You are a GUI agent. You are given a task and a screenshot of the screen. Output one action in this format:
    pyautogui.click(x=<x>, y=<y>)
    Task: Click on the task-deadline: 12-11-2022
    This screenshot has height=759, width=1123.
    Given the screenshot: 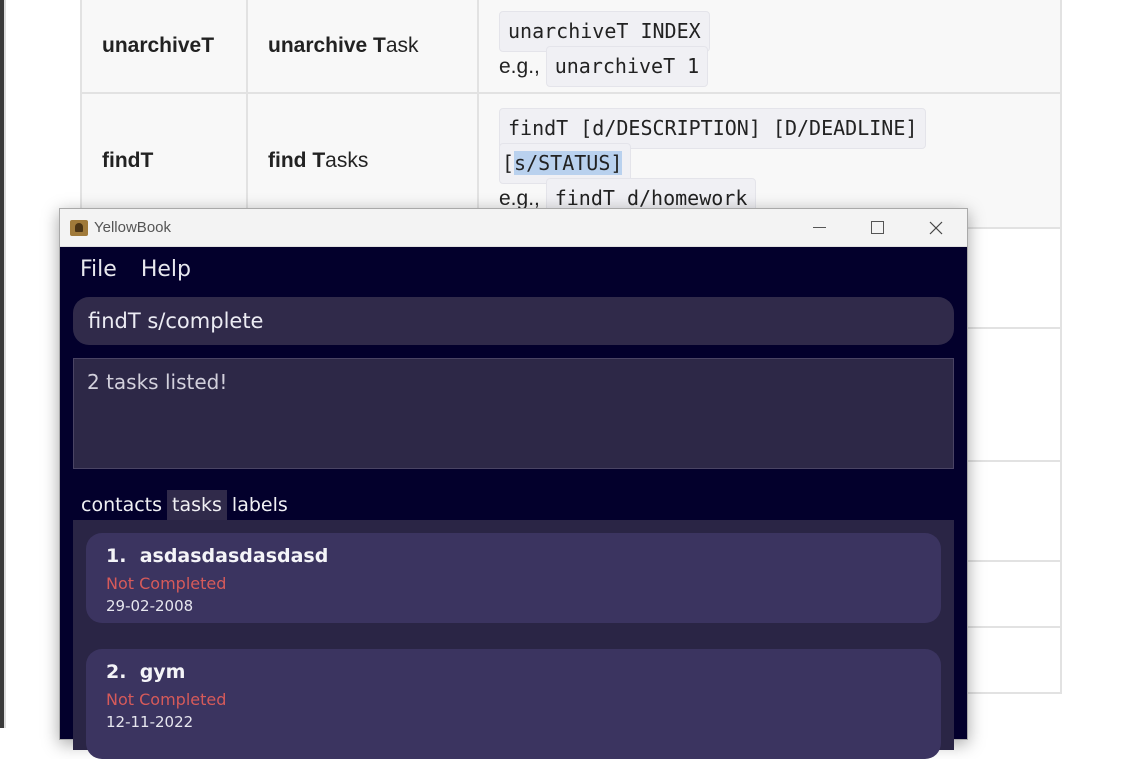 What is the action you would take?
    pyautogui.click(x=150, y=722)
    